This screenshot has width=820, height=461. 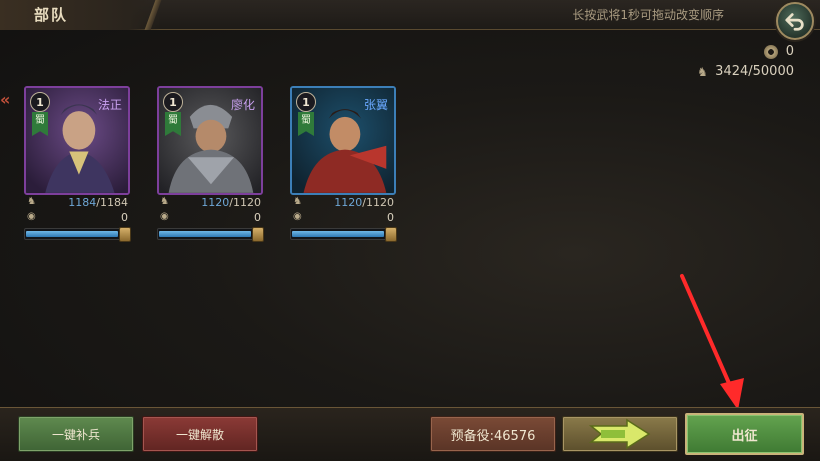 I want to click on back-arrow-icon, so click(x=794, y=22).